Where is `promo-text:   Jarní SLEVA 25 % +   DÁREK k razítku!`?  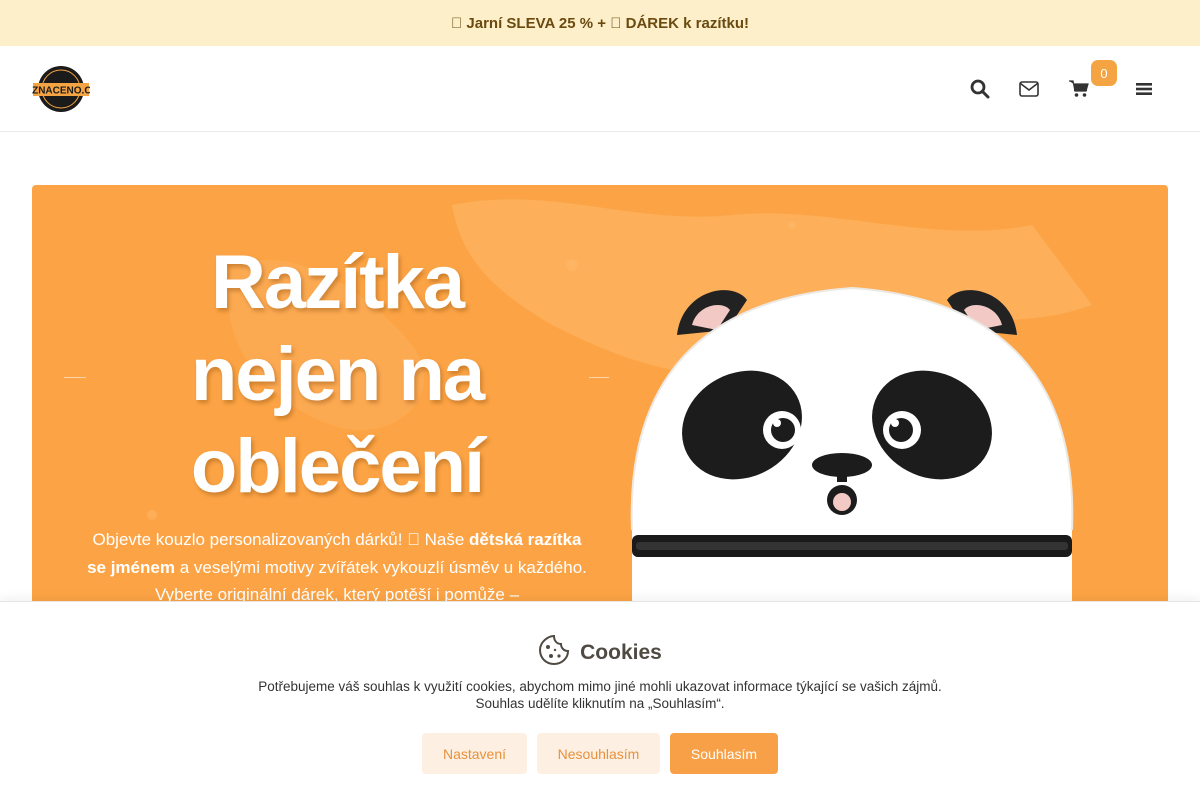
promo-text:   Jarní SLEVA 25 % +   DÁREK k razítku! is located at coordinates (600, 23).